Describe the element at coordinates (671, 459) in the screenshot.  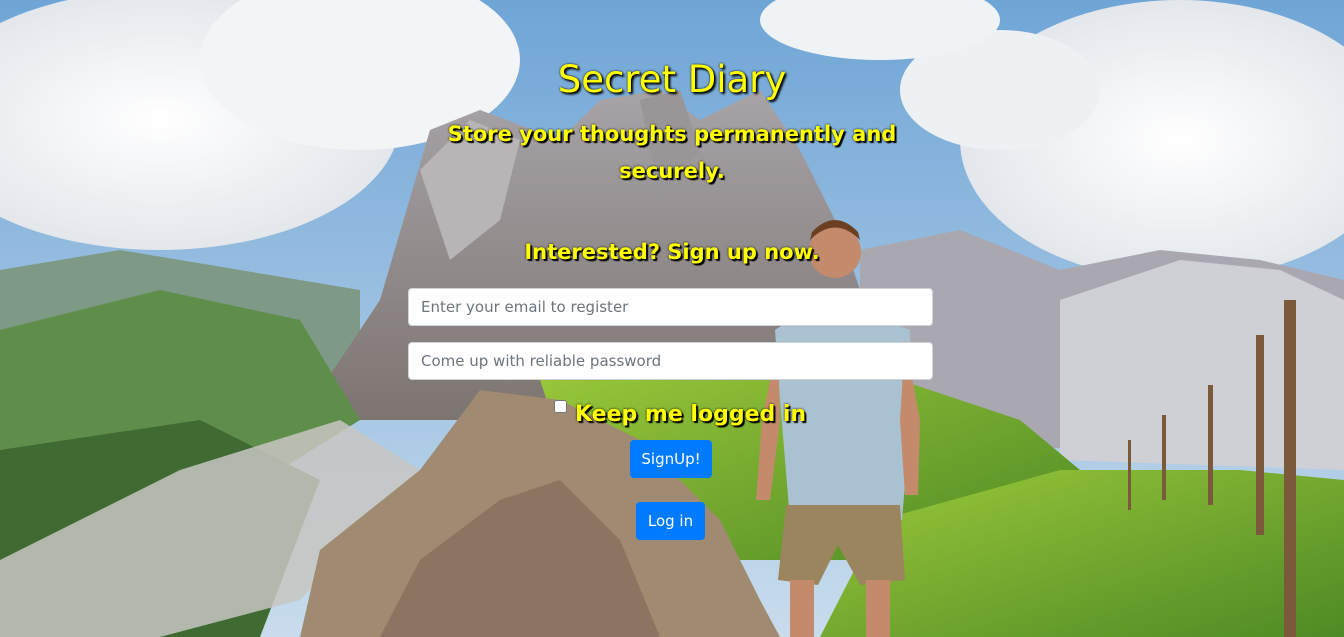
I see `signup-button: SignUp!` at that location.